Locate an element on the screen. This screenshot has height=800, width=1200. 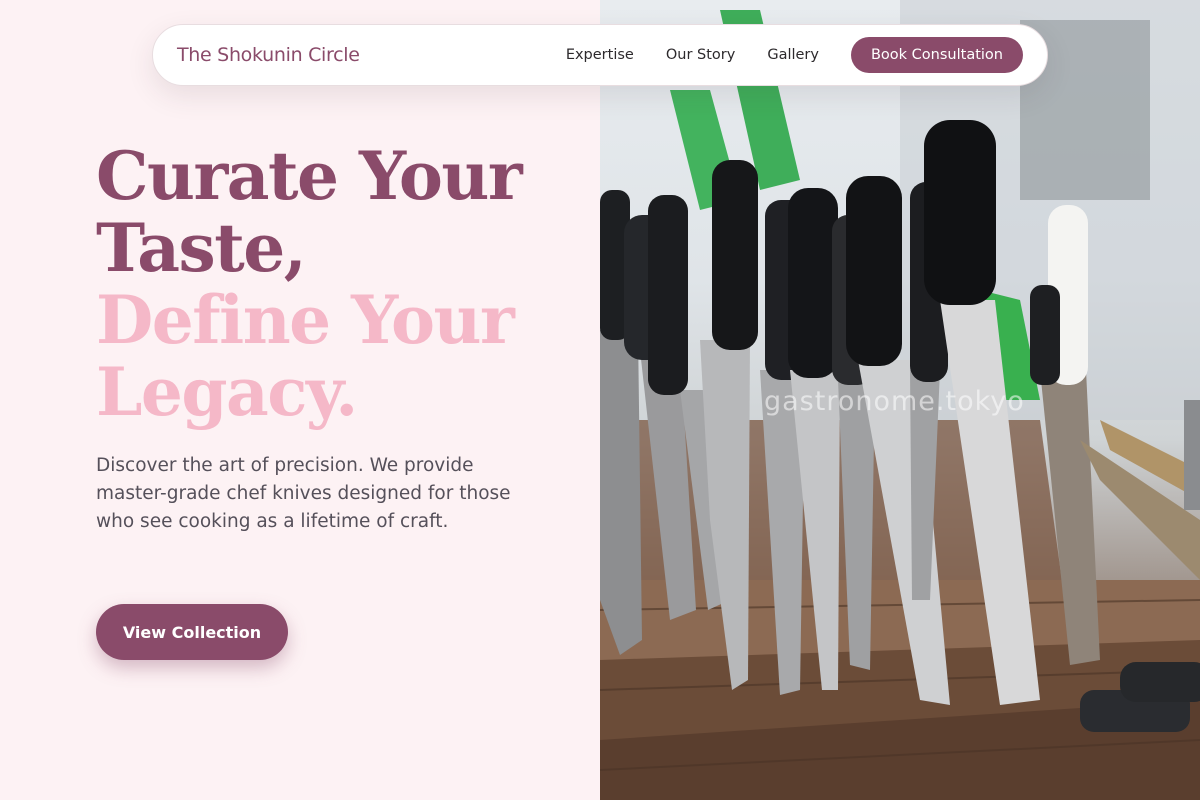
nav-link-gallery: Gallery is located at coordinates (793, 55).